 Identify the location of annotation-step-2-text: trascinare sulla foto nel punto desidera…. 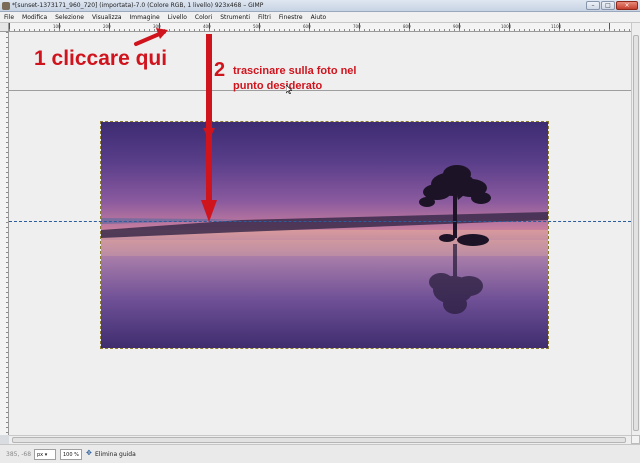
(295, 78).